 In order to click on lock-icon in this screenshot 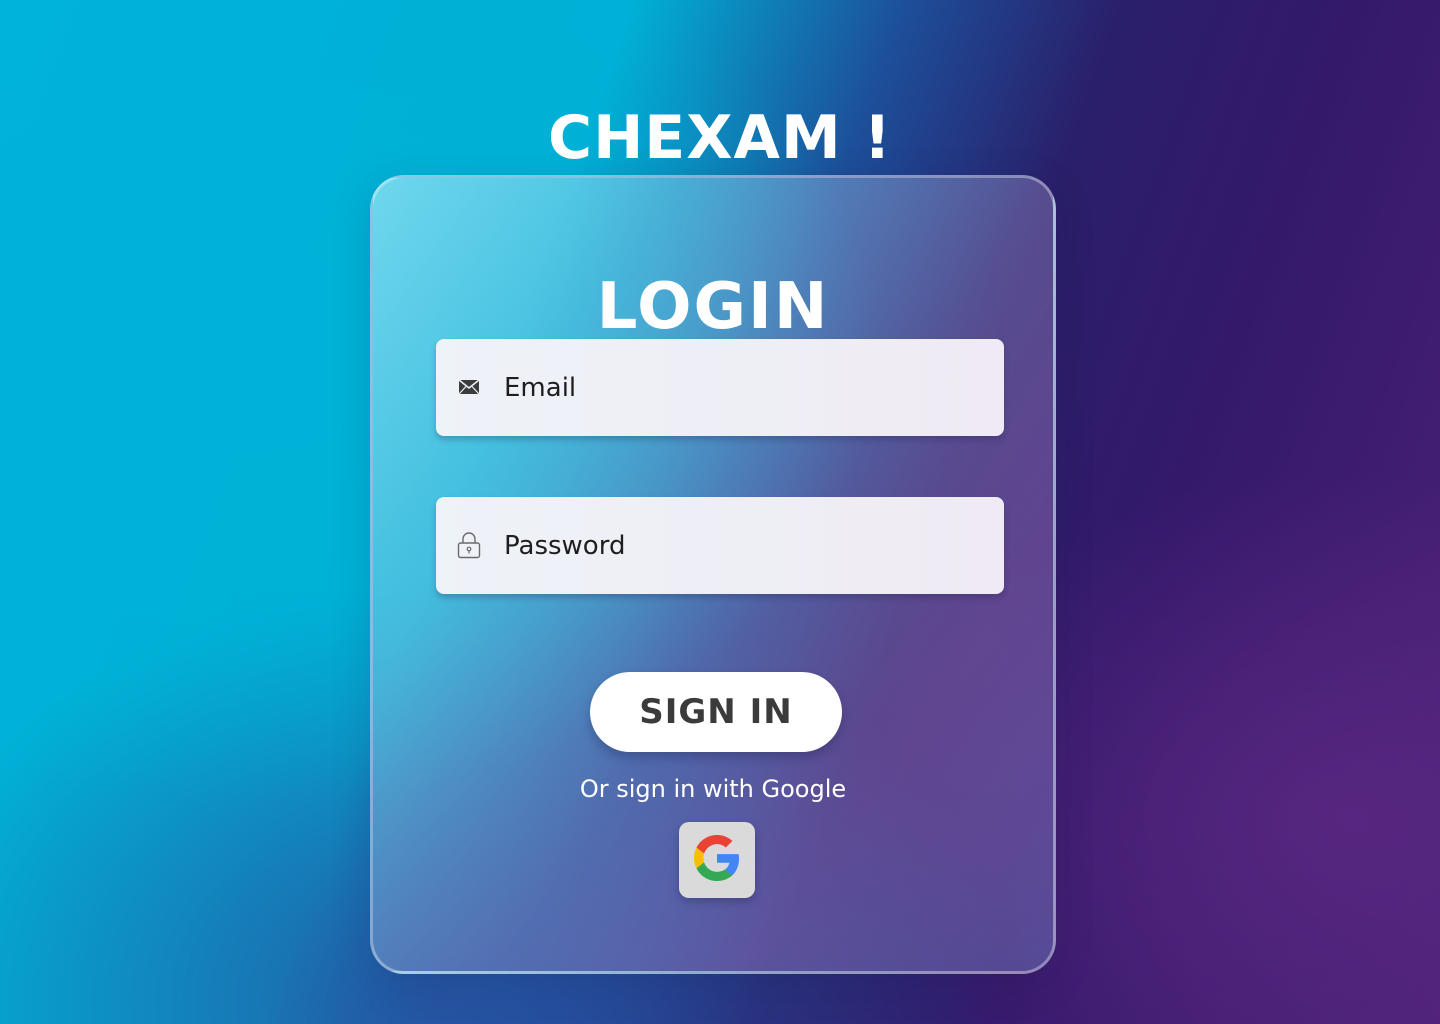, I will do `click(469, 545)`.